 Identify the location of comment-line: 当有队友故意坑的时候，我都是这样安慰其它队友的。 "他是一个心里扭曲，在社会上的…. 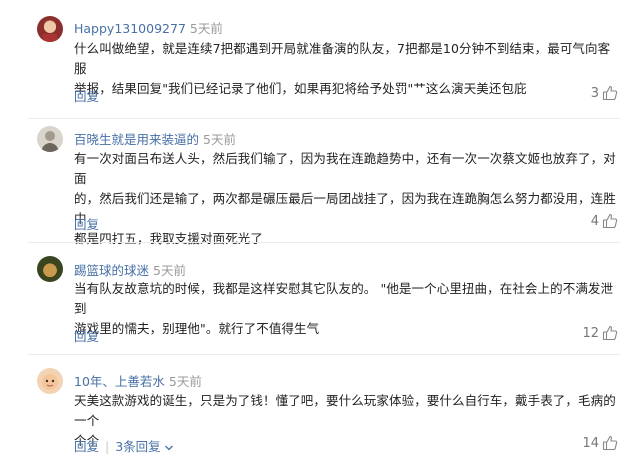
(344, 298).